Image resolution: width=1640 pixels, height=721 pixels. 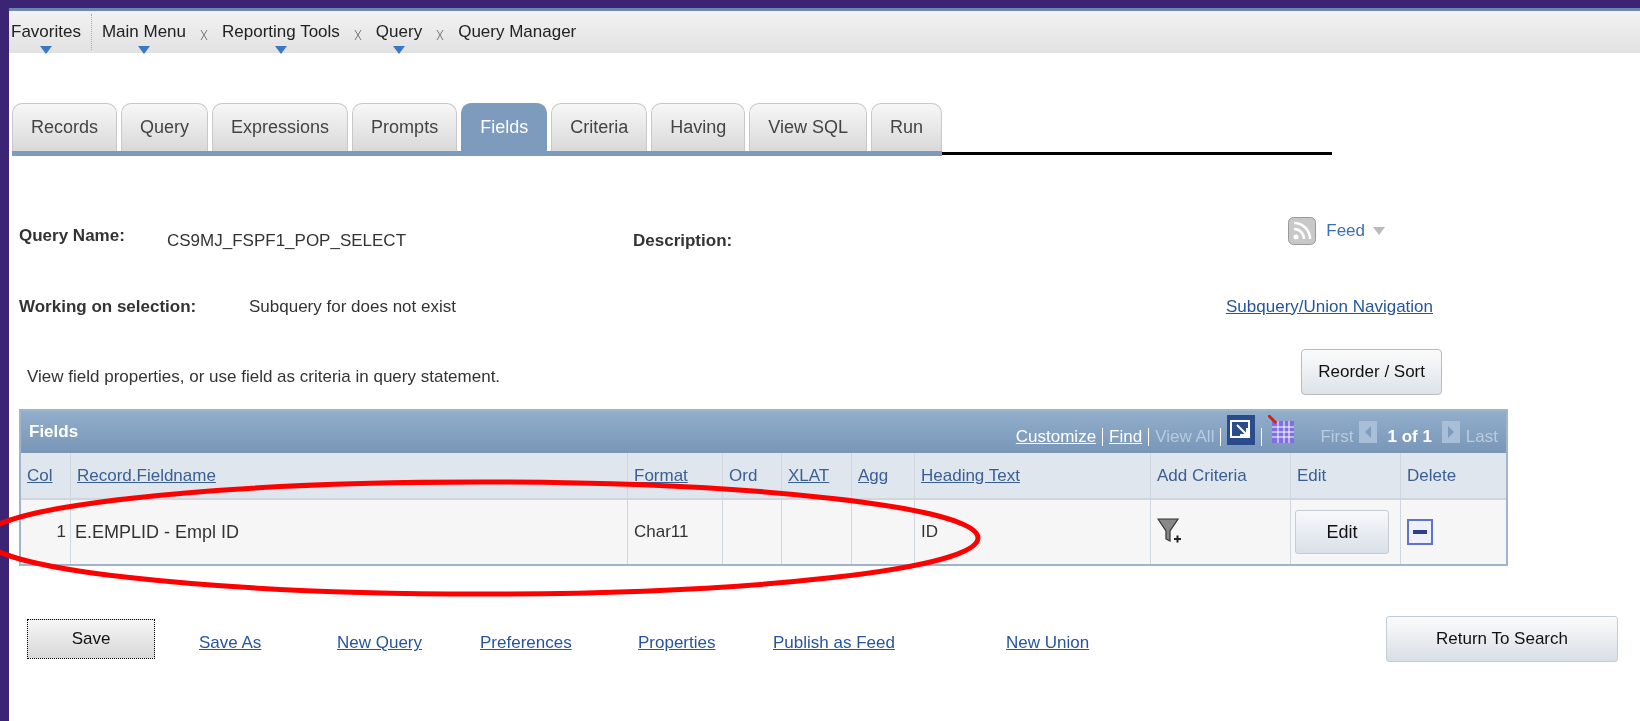 I want to click on tab: Criteria, so click(x=599, y=127).